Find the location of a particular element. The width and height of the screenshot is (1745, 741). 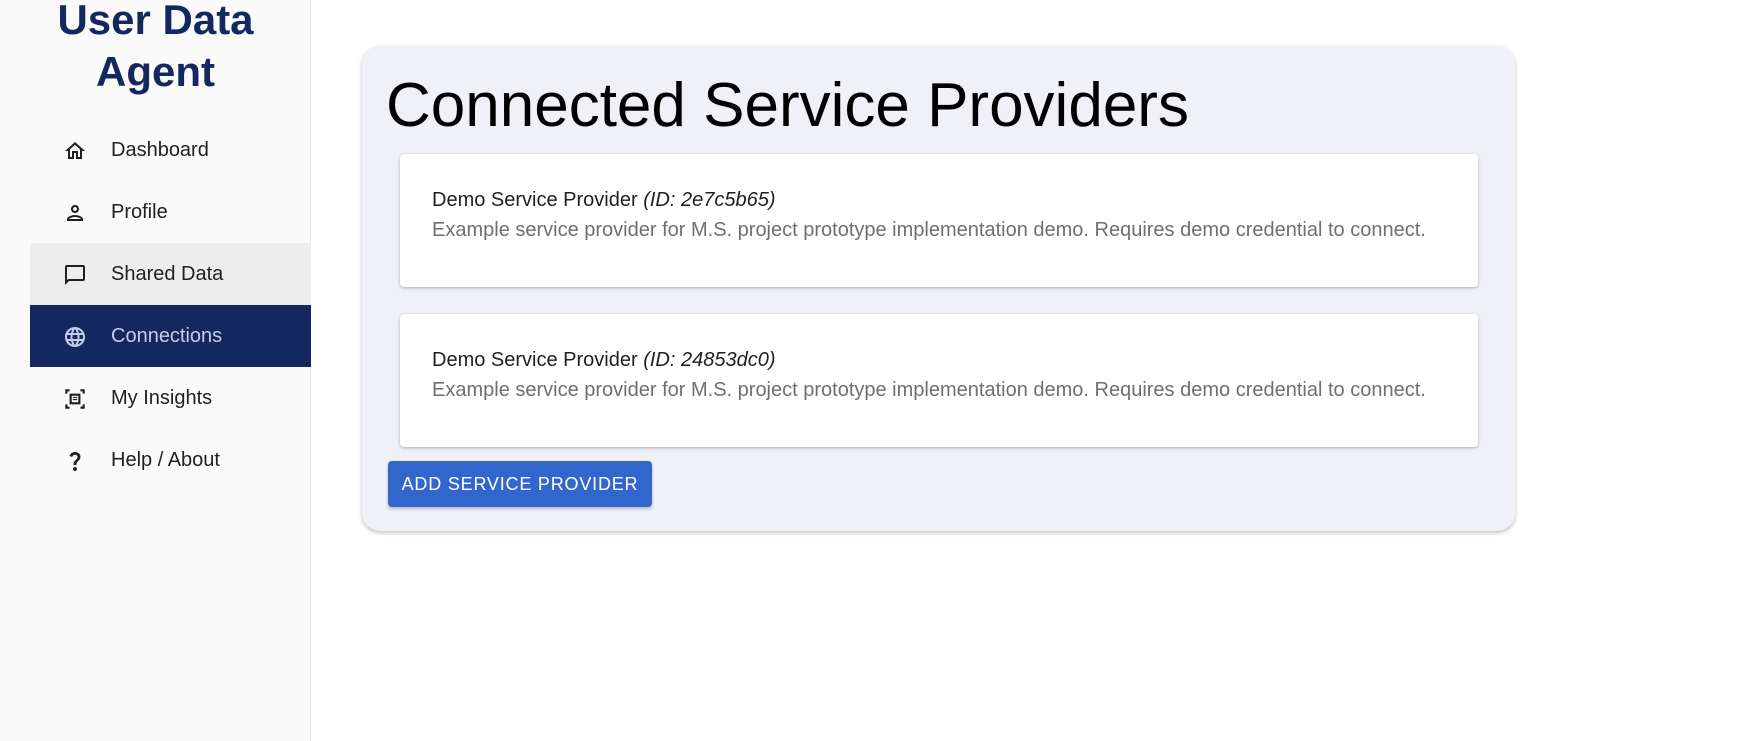

sidebar-item-label: Shared Data is located at coordinates (167, 273).